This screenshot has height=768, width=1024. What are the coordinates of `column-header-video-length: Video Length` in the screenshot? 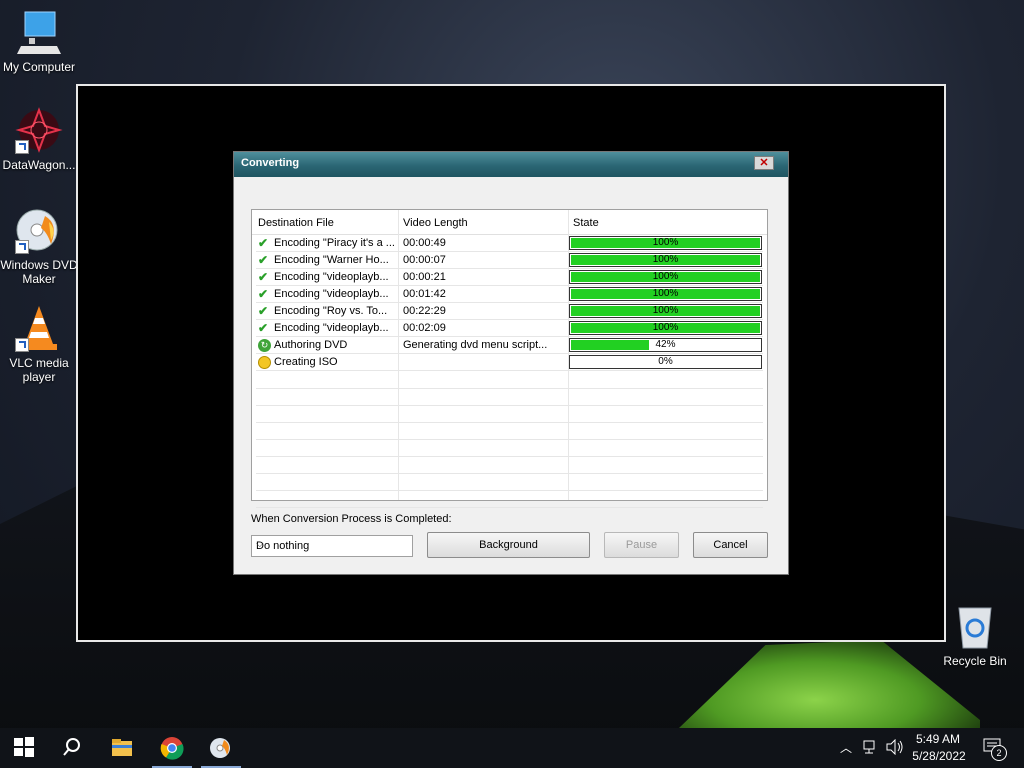 It's located at (435, 223).